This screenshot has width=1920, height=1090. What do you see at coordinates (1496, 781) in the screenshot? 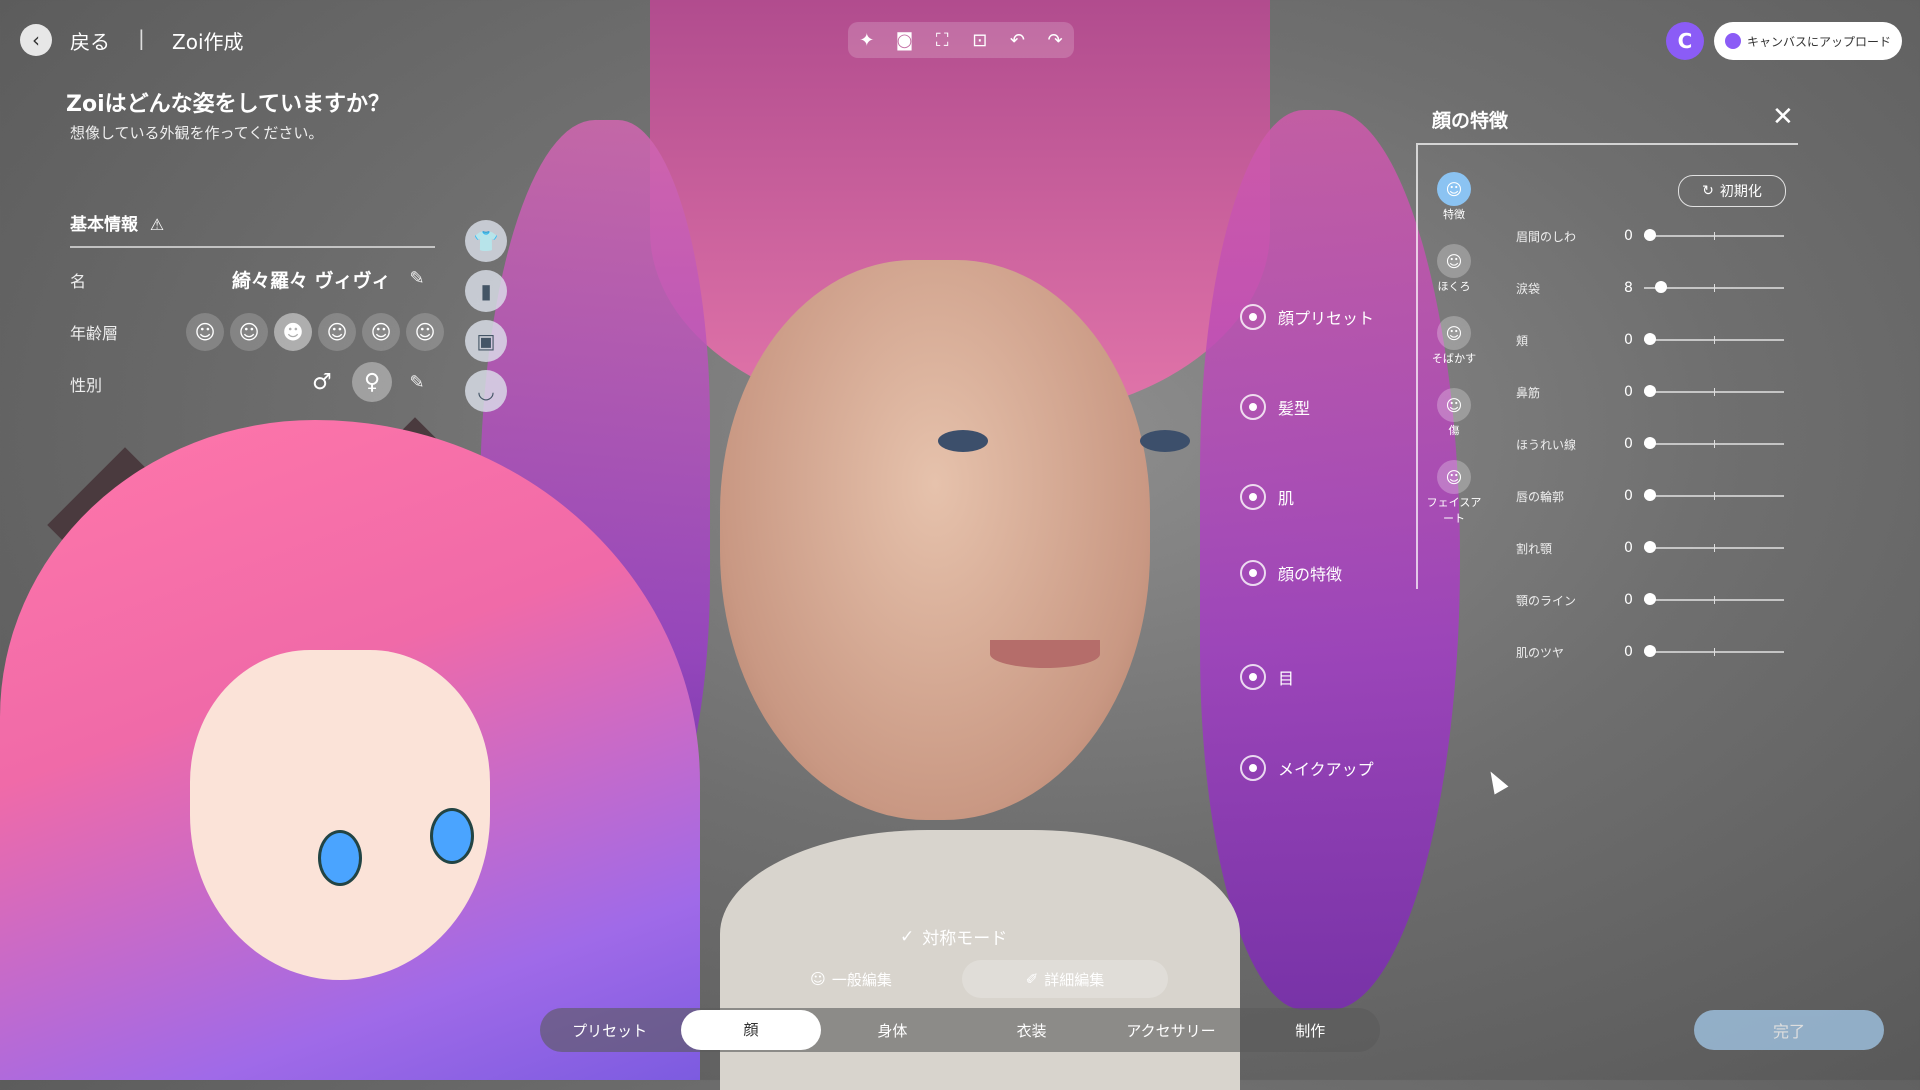
I see `mouse-cursor` at bounding box center [1496, 781].